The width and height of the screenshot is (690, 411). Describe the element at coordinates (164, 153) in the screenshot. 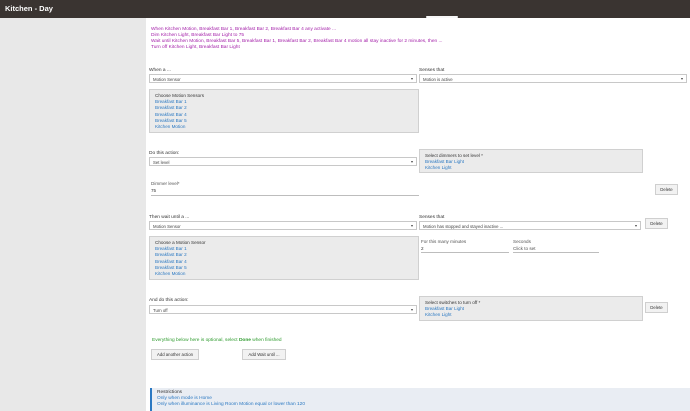

I see `action-label: Do this action:` at that location.